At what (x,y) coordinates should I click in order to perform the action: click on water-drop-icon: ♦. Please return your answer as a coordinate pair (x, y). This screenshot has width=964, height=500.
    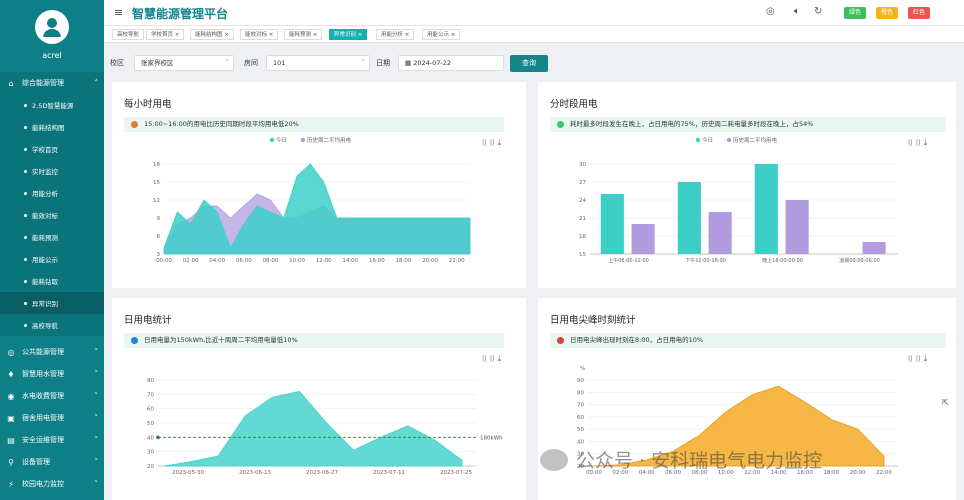
    Looking at the image, I should click on (11, 374).